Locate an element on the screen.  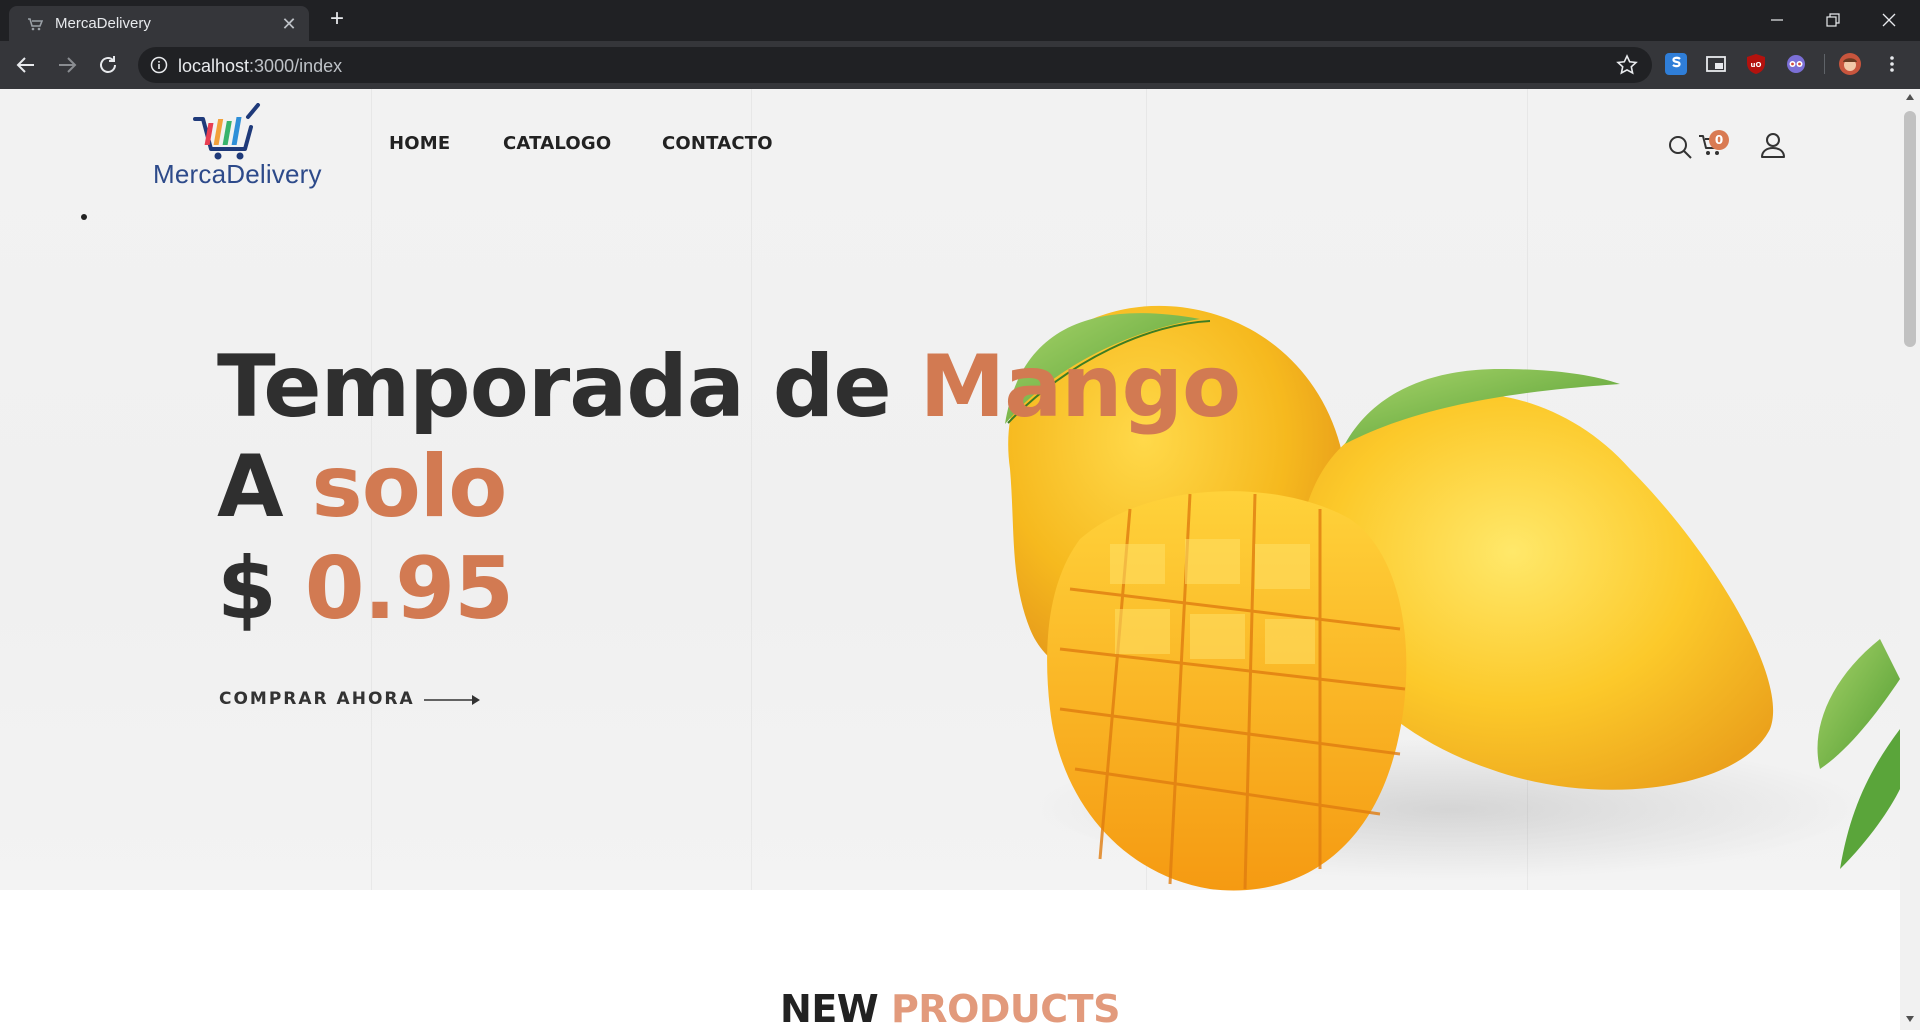
site-info-icon is located at coordinates (159, 65).